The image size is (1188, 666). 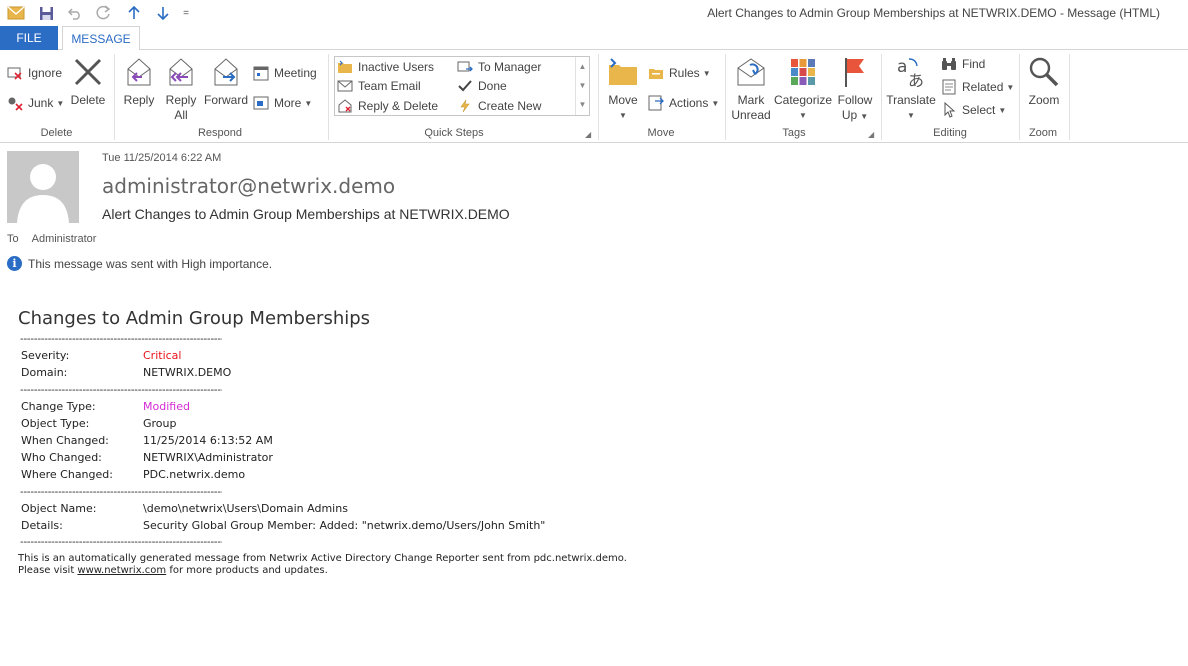 I want to click on to-row: To Administrator, so click(x=51, y=239).